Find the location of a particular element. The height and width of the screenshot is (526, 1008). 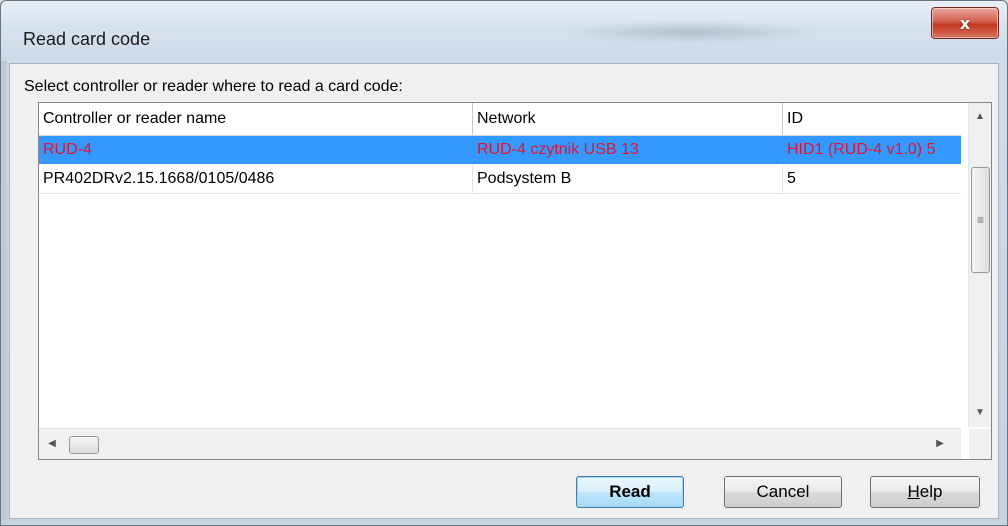

row-name-cell: RUD-4 is located at coordinates (67, 149).